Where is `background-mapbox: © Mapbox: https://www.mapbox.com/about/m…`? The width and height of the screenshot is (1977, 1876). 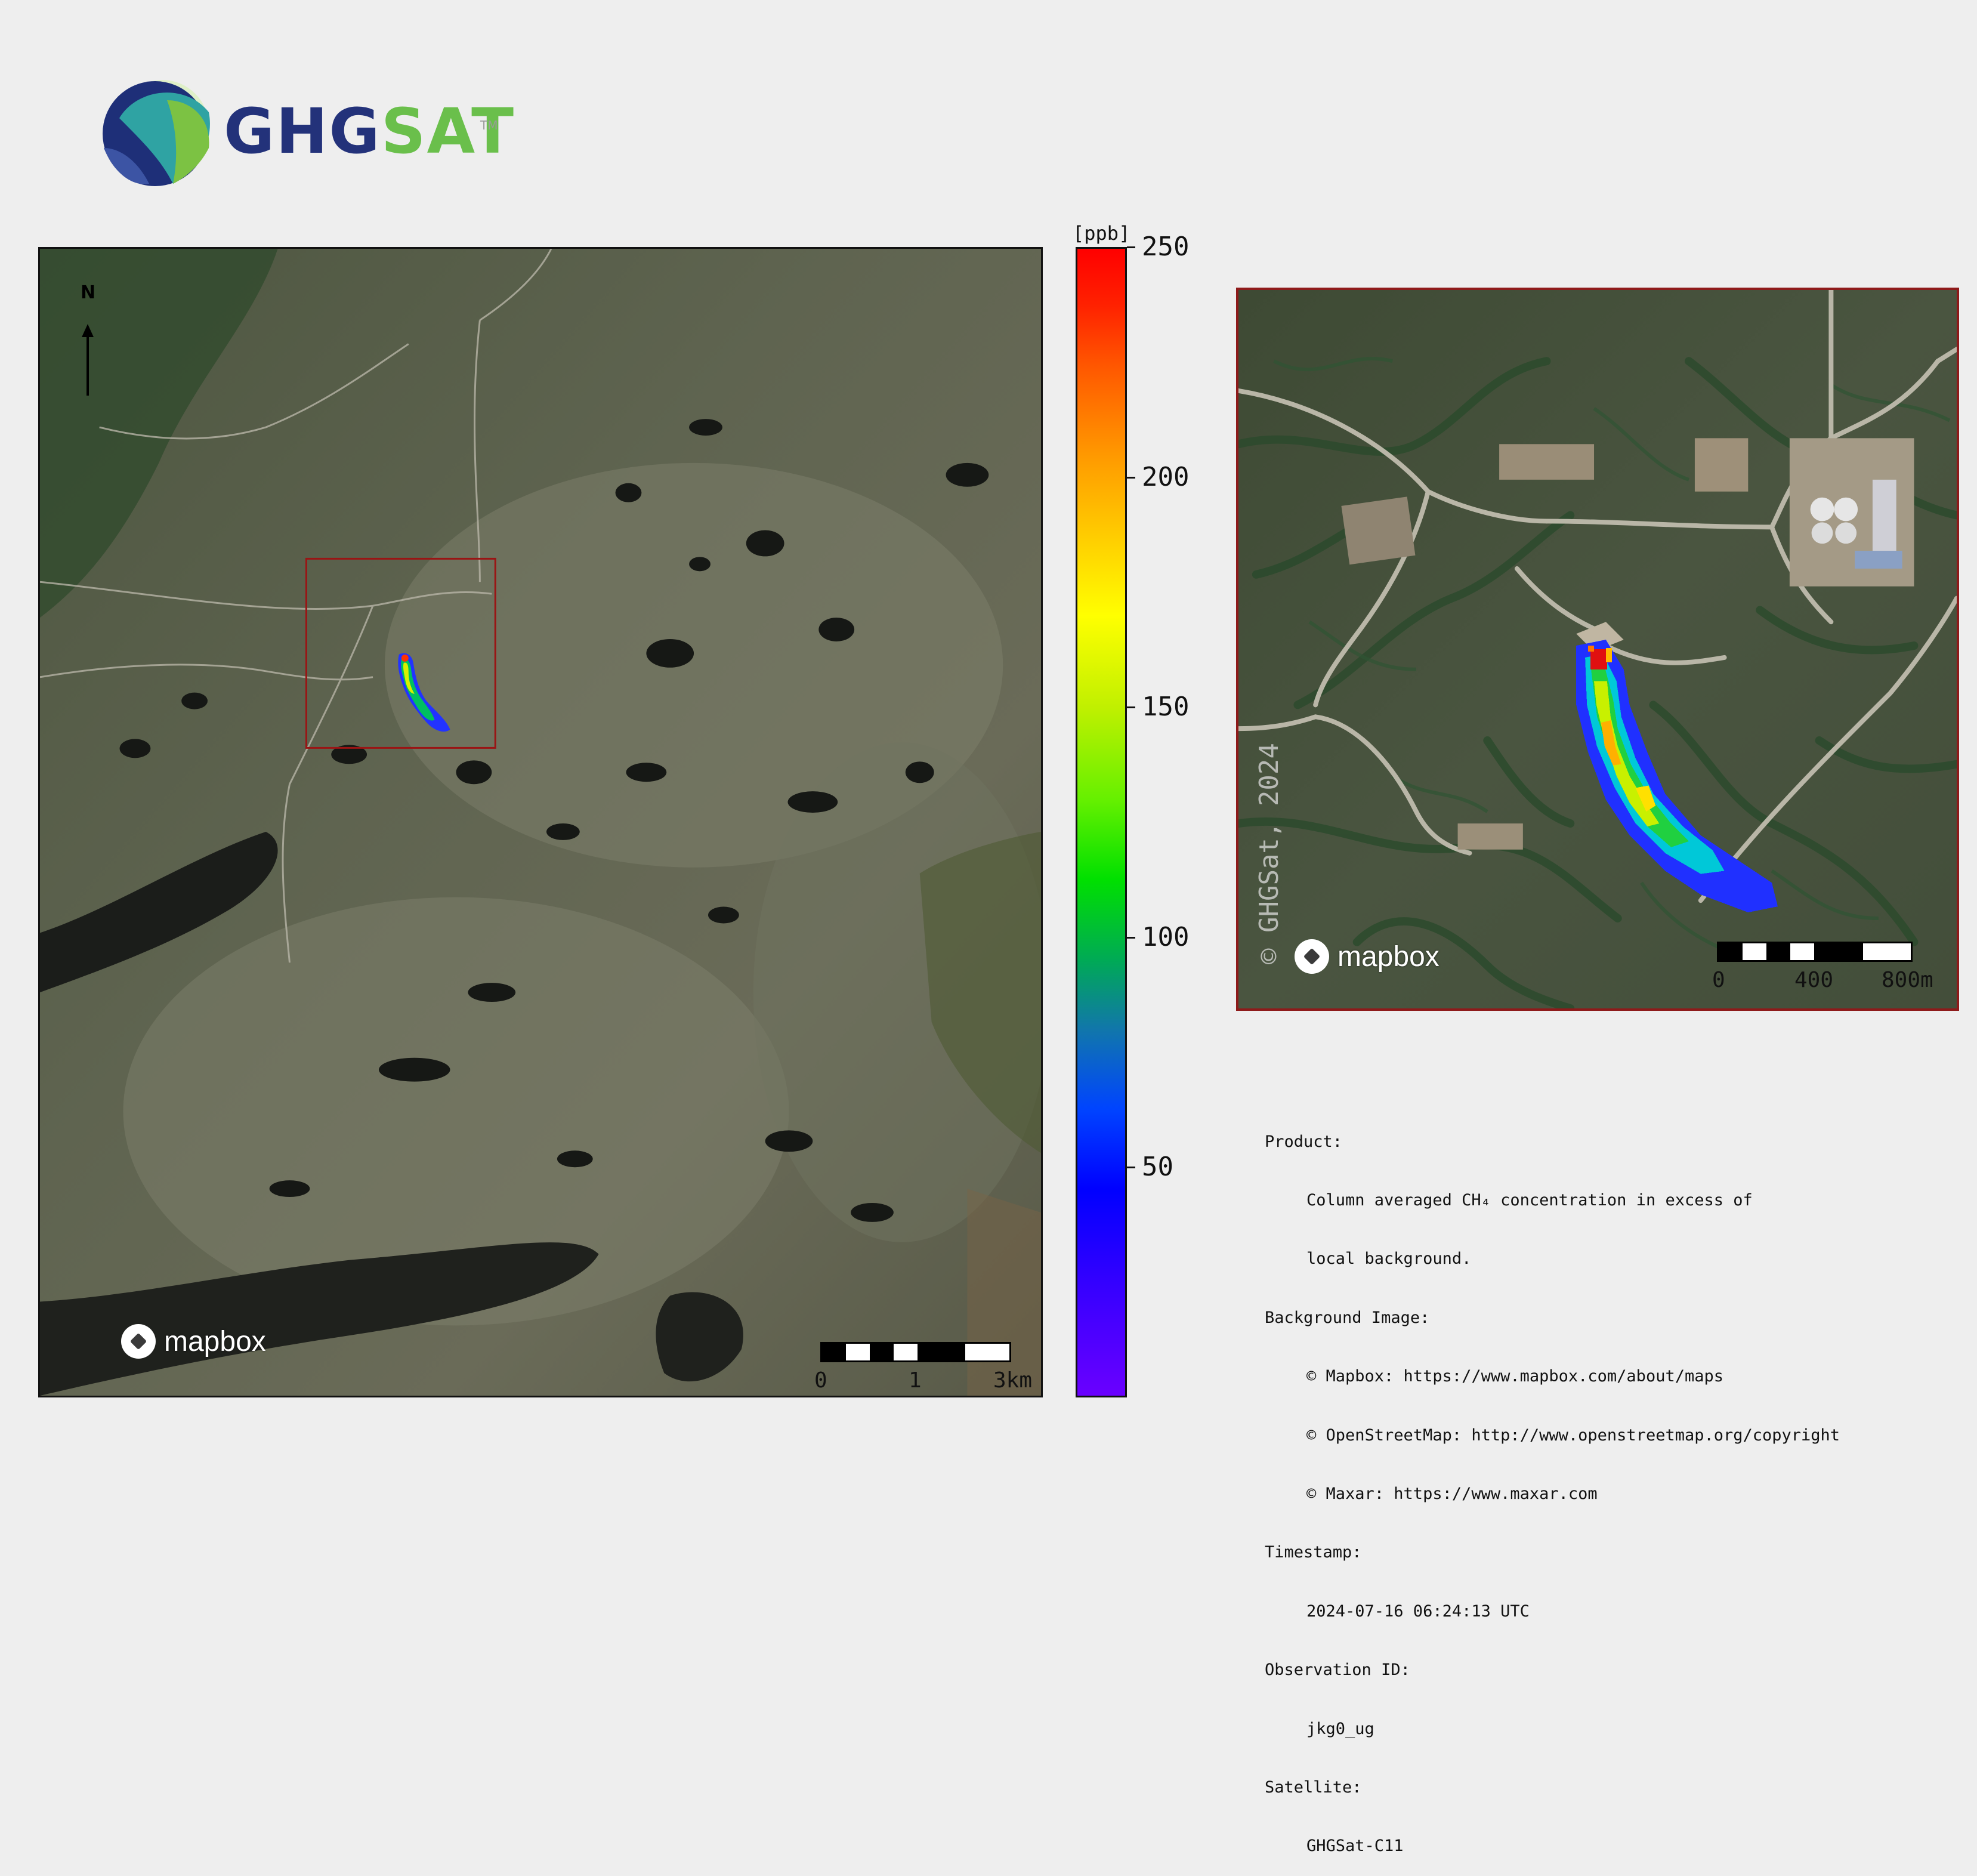 background-mapbox: © Mapbox: https://www.mapbox.com/about/m… is located at coordinates (1515, 1376).